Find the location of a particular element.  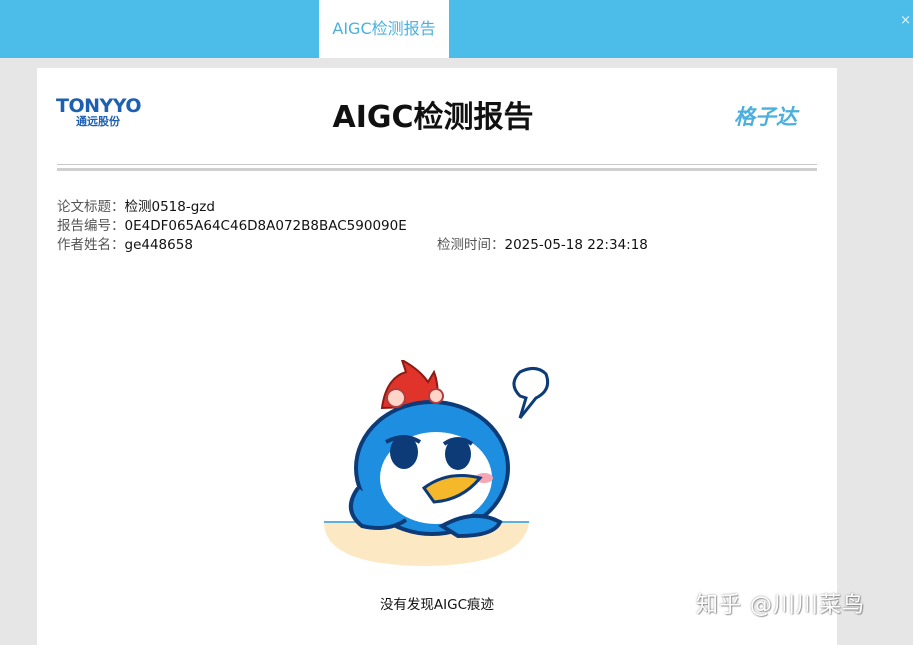

author-row: 作者姓名：ge448658 is located at coordinates (125, 245).